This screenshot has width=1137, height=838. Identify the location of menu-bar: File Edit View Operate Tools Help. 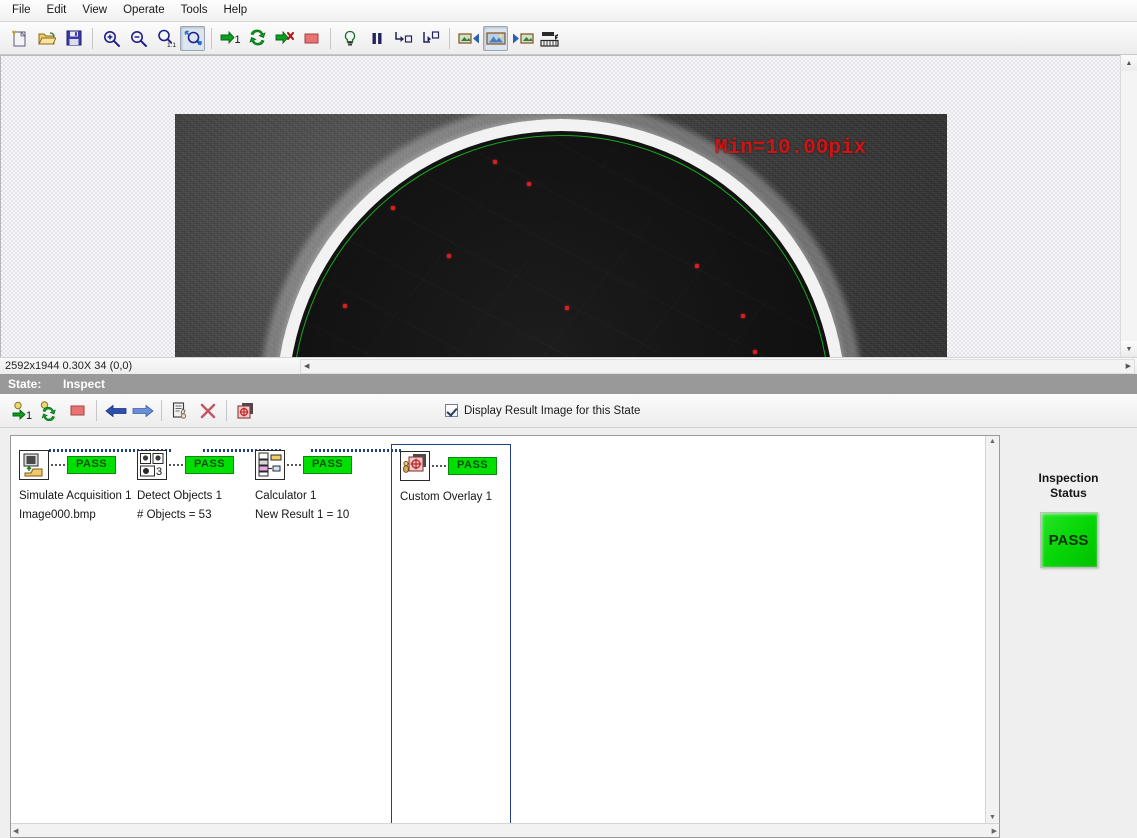
(568, 11).